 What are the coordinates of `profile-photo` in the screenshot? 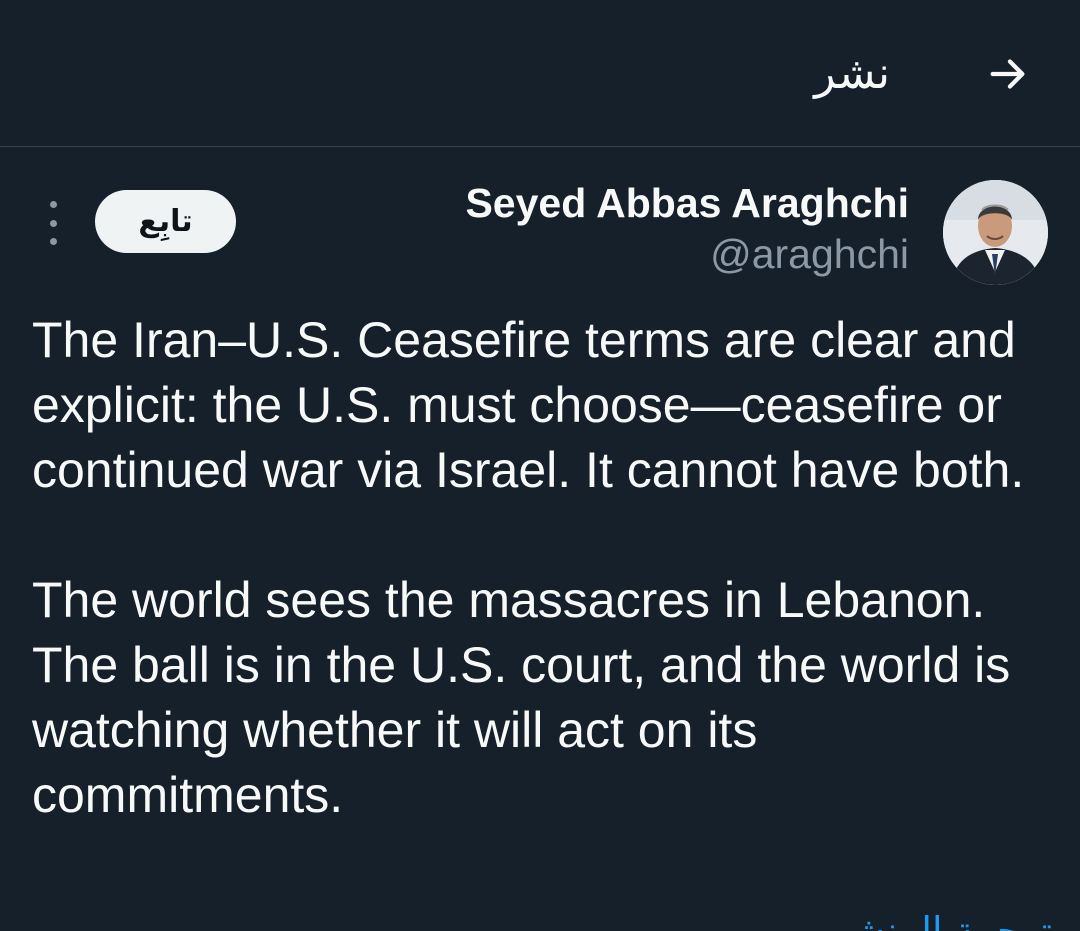 It's located at (995, 232).